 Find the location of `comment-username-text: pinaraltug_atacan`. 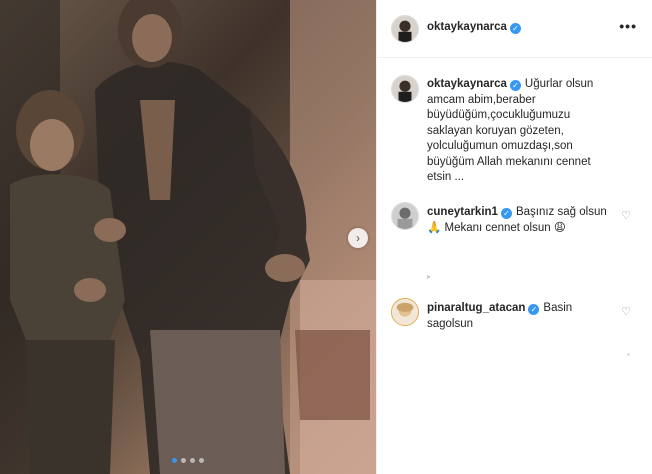

comment-username-text: pinaraltug_atacan is located at coordinates (476, 308).